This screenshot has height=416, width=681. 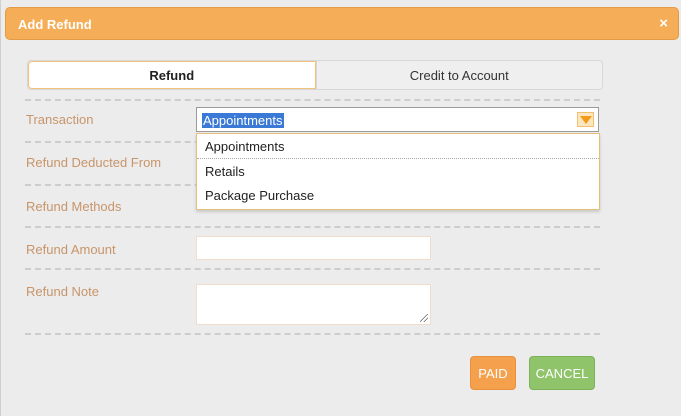 I want to click on tab-credit-to-account: Credit to Account, so click(x=458, y=75).